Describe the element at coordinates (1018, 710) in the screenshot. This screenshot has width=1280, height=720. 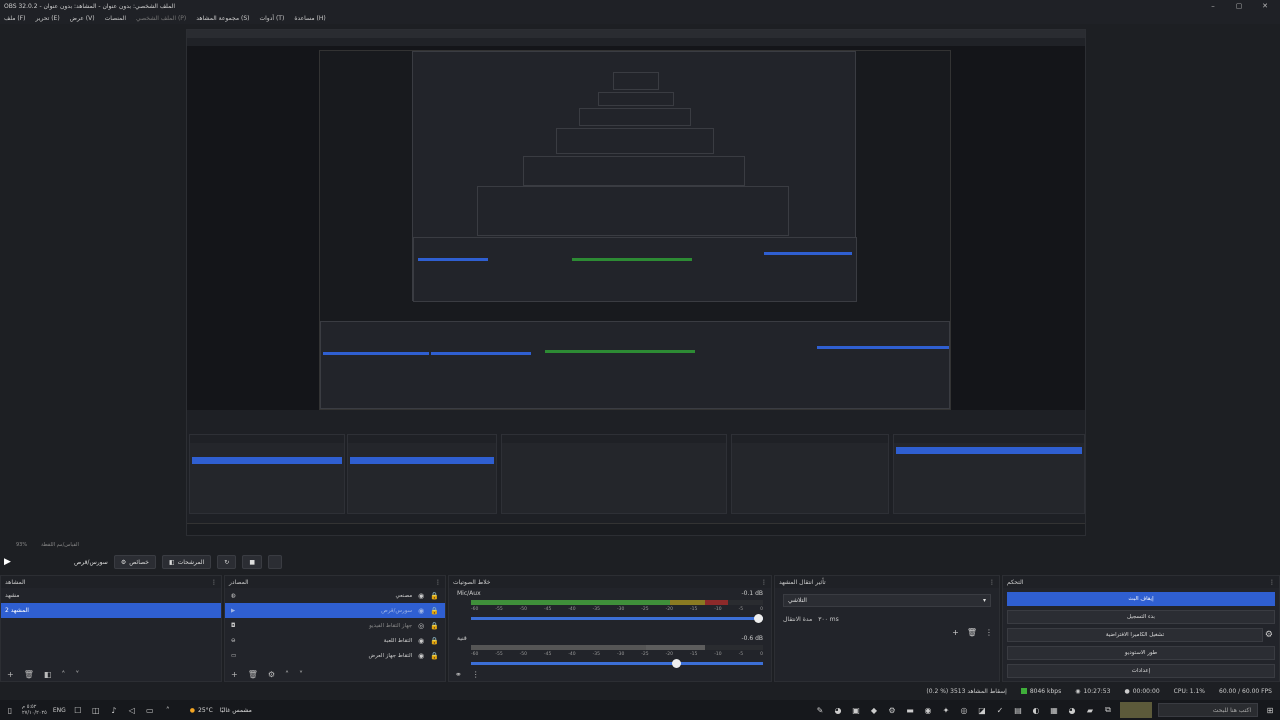
I see `app-icon: ▤` at that location.